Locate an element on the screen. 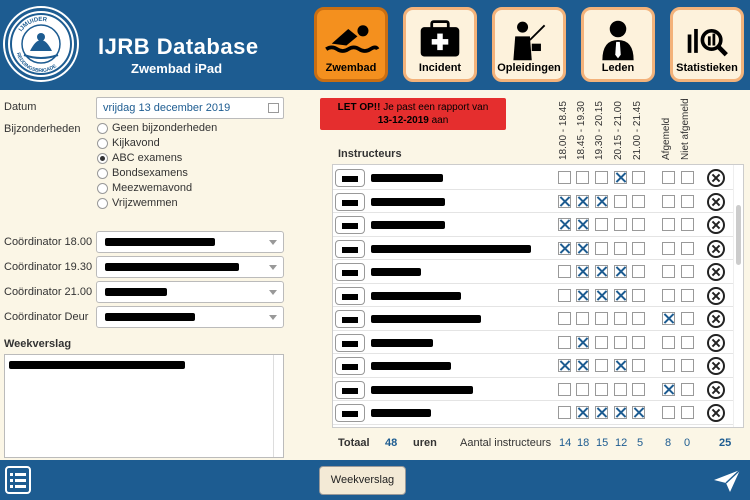 The image size is (750, 500). send-icon is located at coordinates (727, 481).